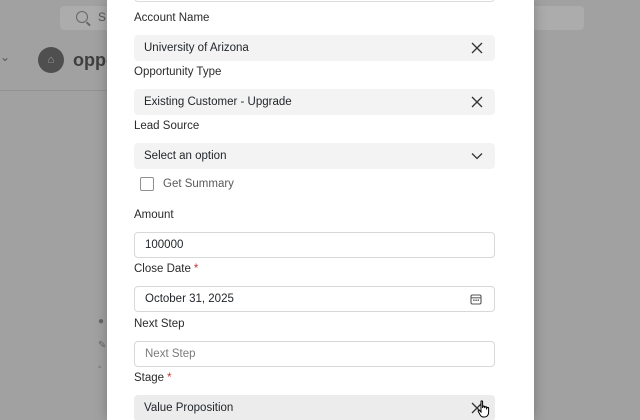 The image size is (640, 420). Describe the element at coordinates (314, 407) in the screenshot. I see `stage-input: Value Proposition` at that location.